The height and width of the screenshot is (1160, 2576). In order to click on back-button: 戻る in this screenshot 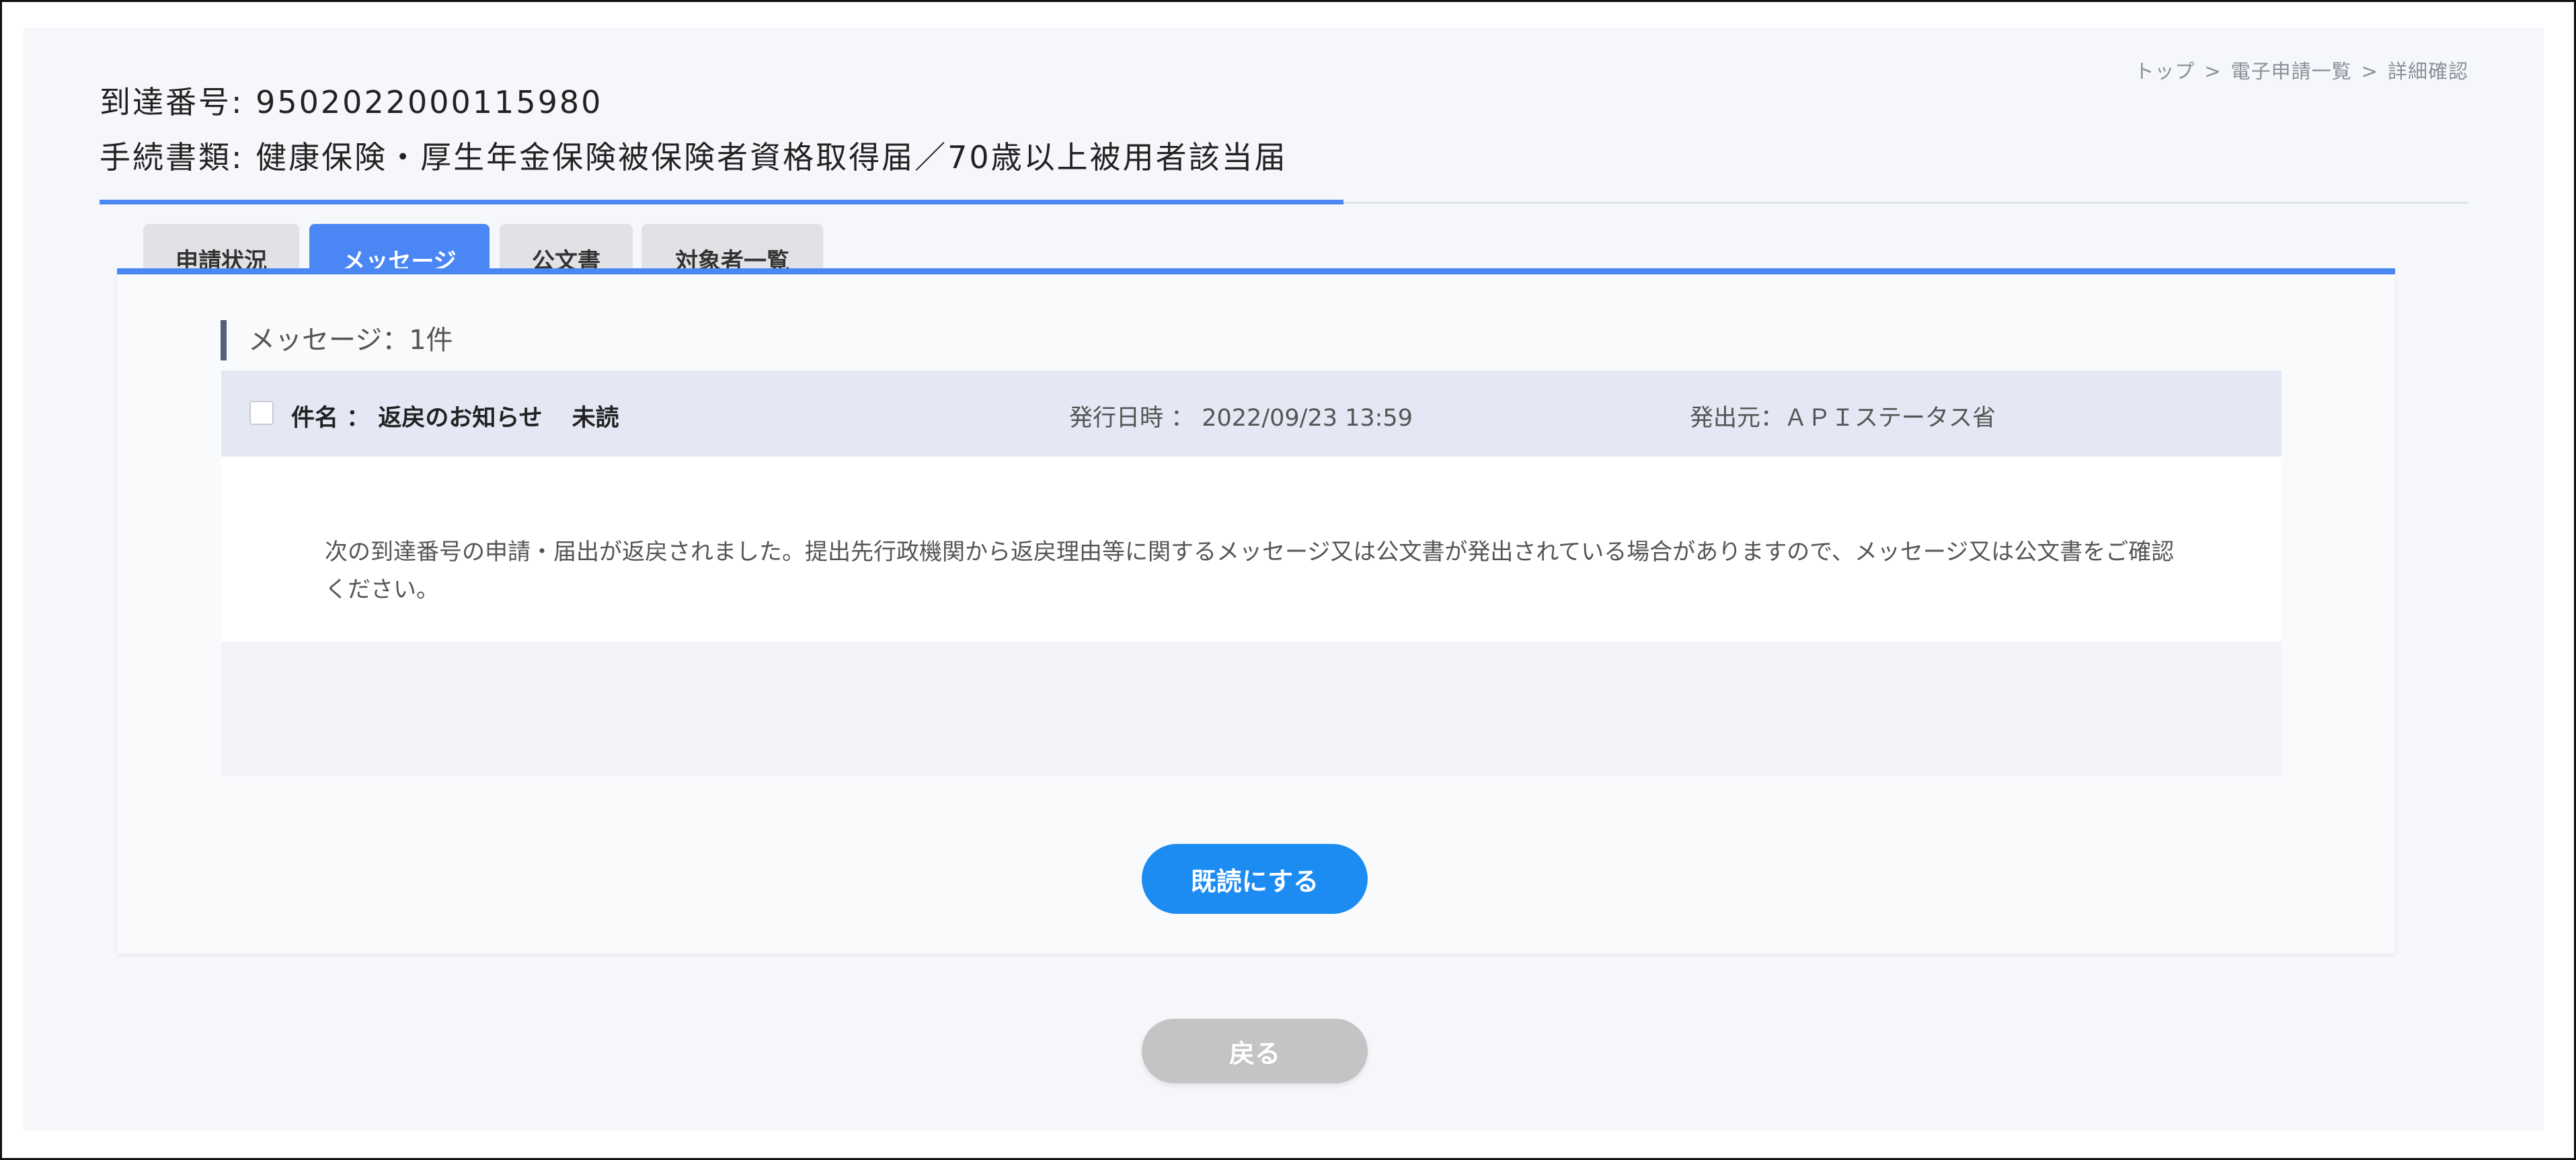, I will do `click(1255, 1051)`.